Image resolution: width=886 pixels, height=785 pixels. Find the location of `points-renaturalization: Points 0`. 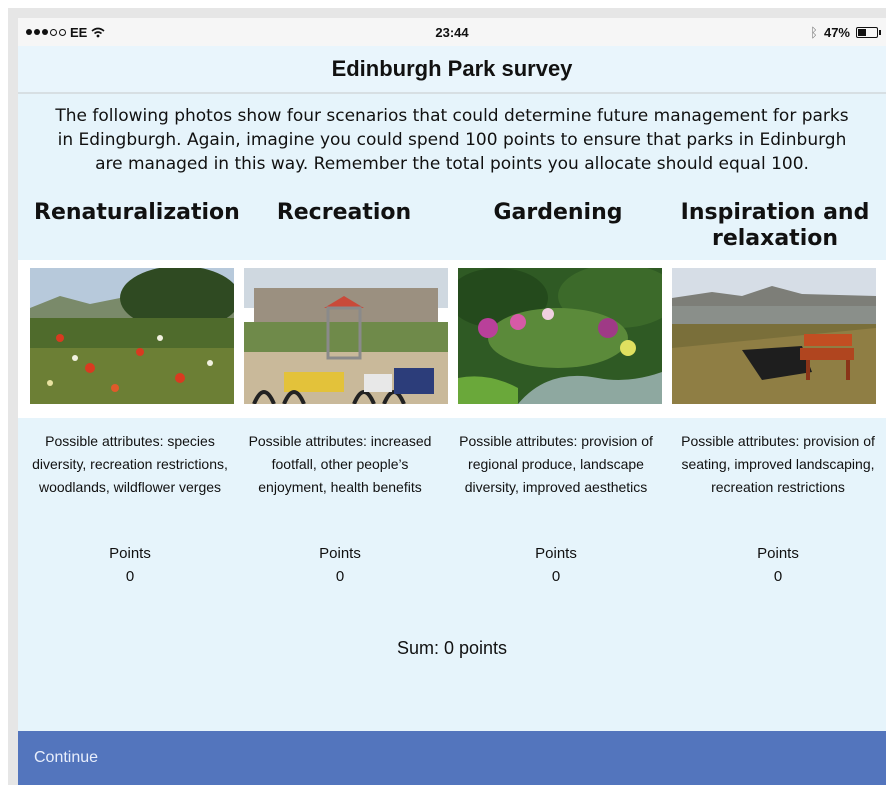

points-renaturalization: Points 0 is located at coordinates (130, 565).